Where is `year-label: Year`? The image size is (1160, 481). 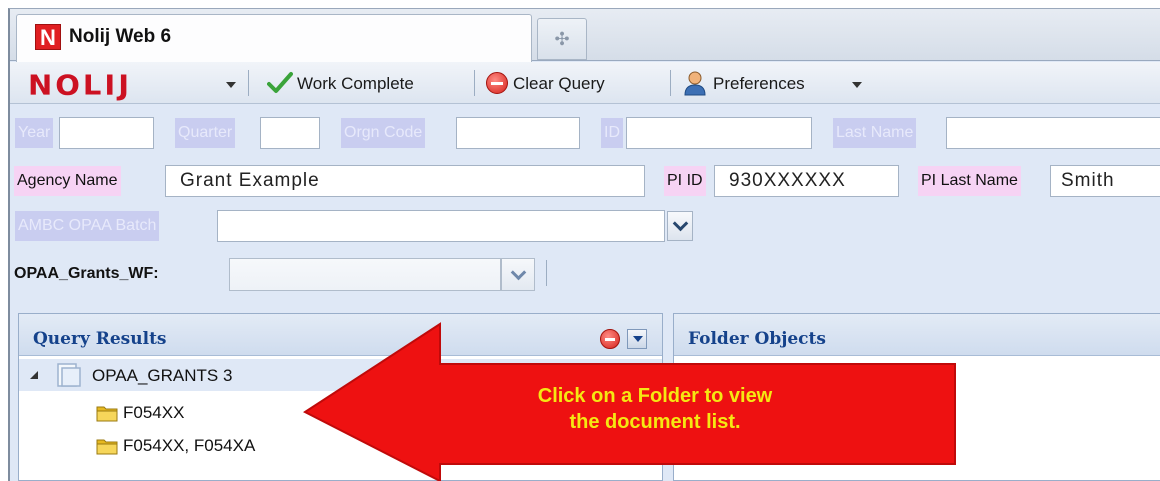 year-label: Year is located at coordinates (34, 133).